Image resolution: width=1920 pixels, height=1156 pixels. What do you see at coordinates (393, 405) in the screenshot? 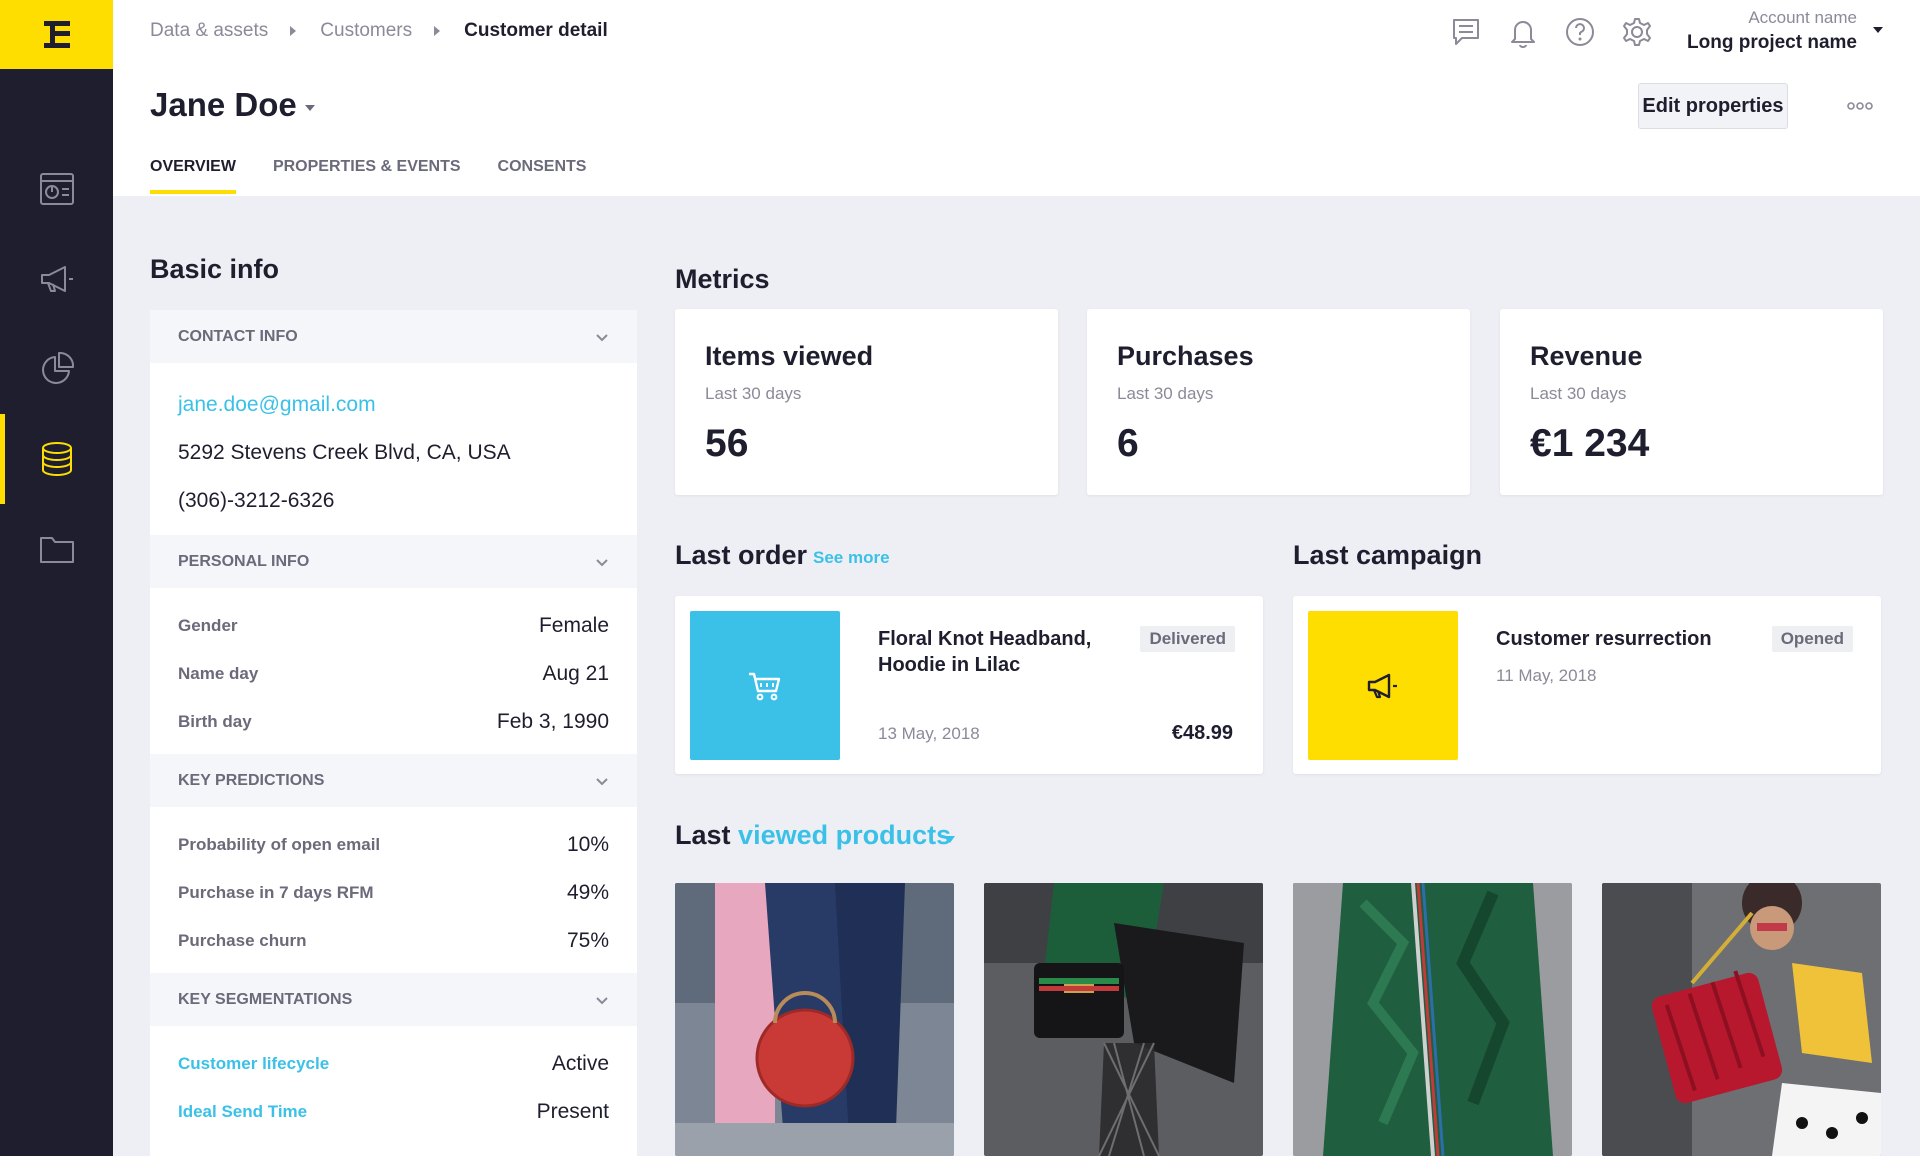
I see `email-link: jane.doe@gmail.com` at bounding box center [393, 405].